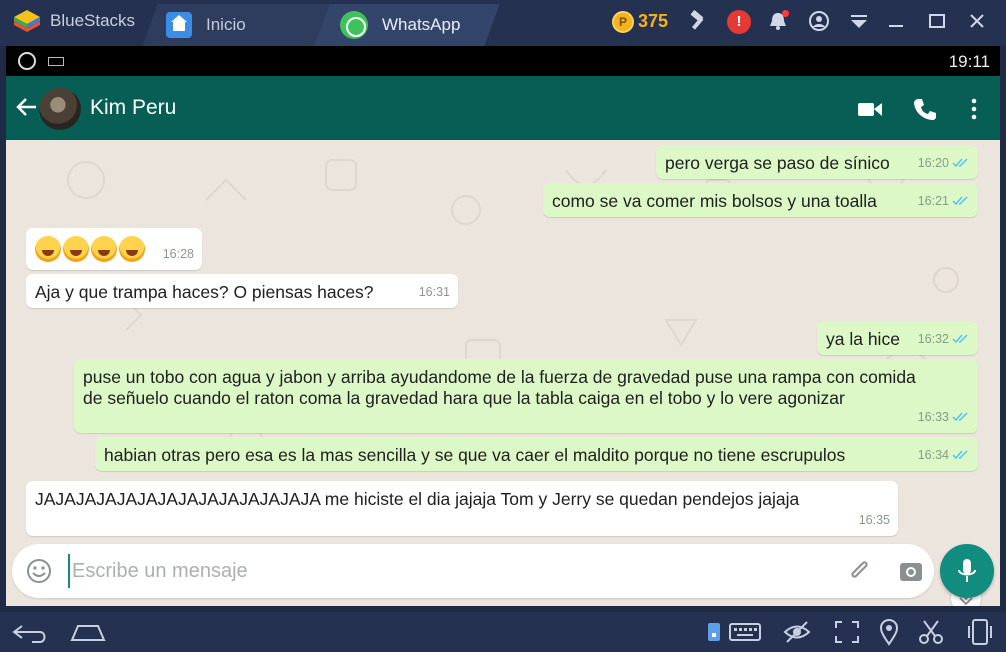  I want to click on bluestacks-nav-bar, so click(503, 632).